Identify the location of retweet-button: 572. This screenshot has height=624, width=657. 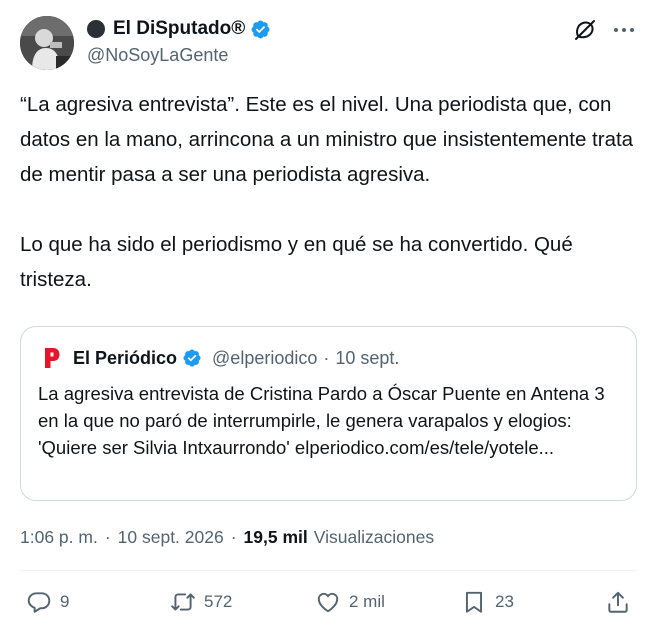
(201, 602).